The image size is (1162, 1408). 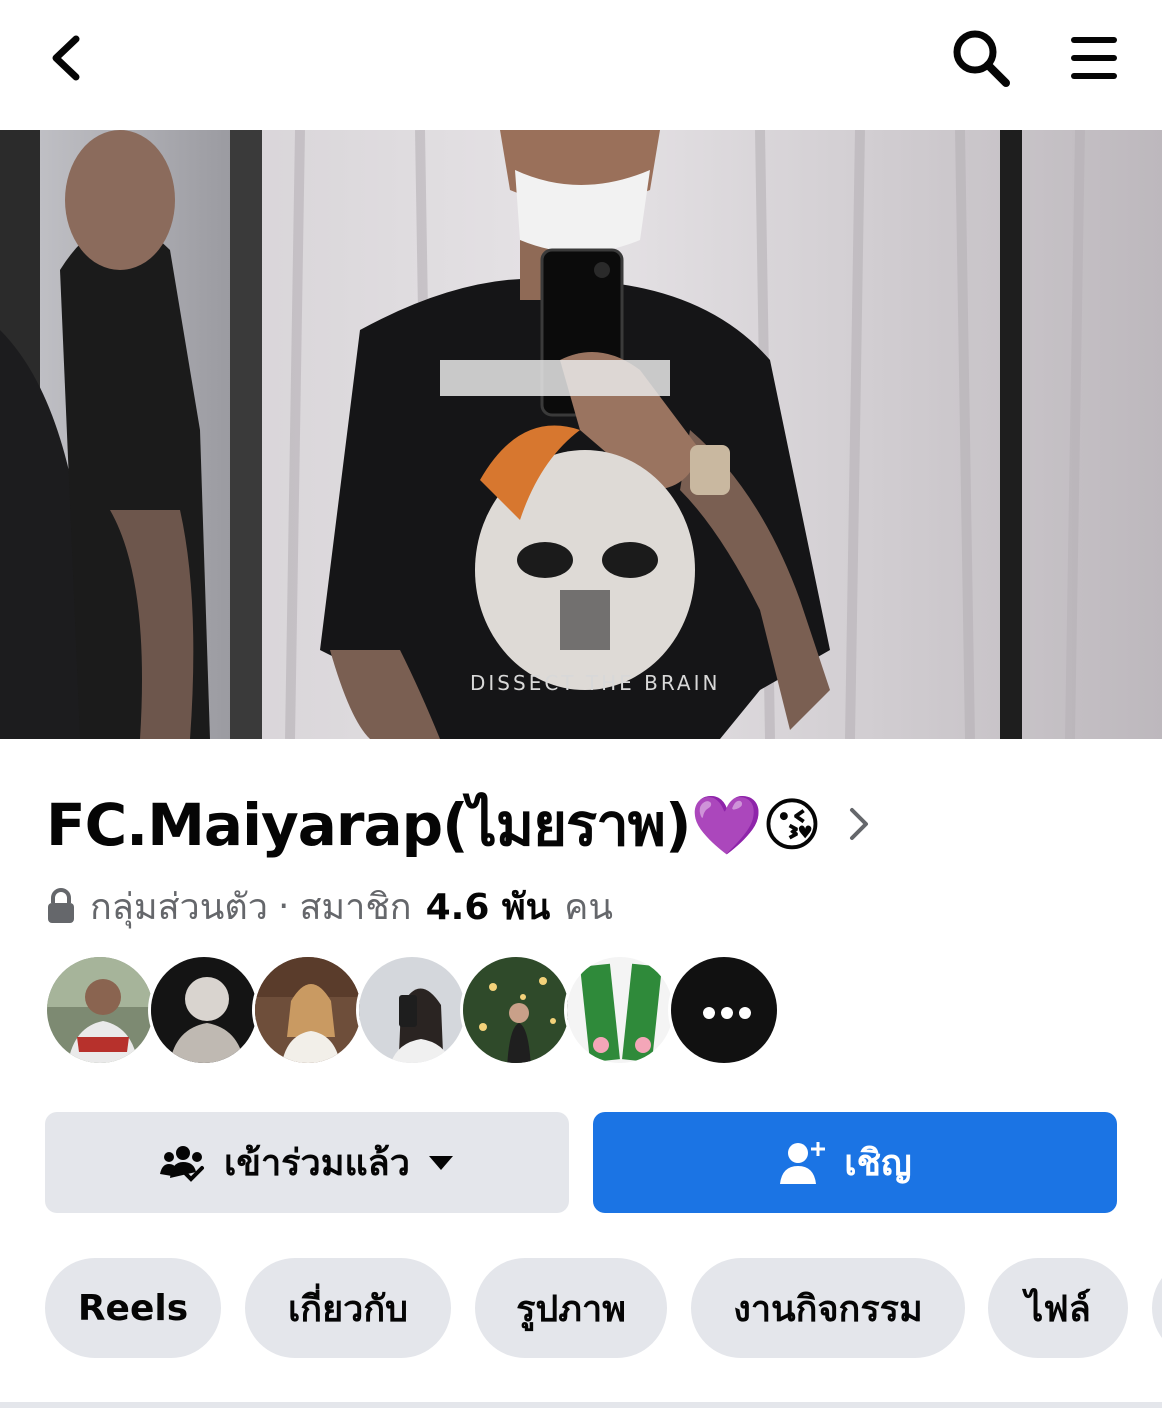 I want to click on group-name: FC.Maiyarap(ไมยราพ)💜😘, so click(x=434, y=824).